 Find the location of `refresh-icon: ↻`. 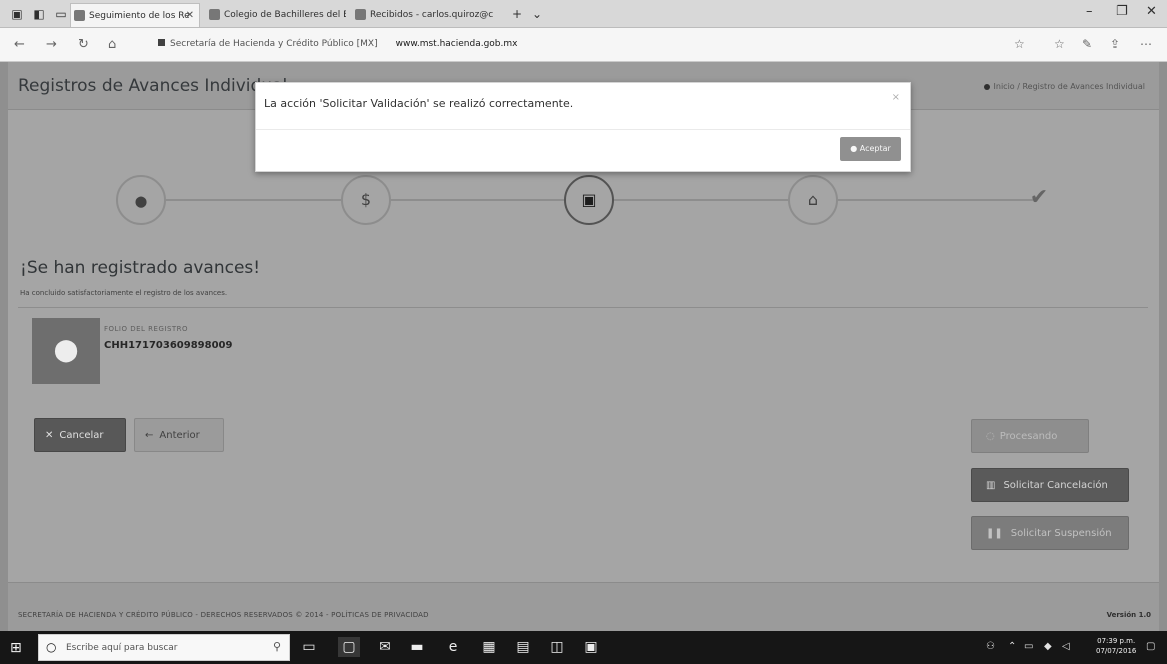

refresh-icon: ↻ is located at coordinates (83, 44).